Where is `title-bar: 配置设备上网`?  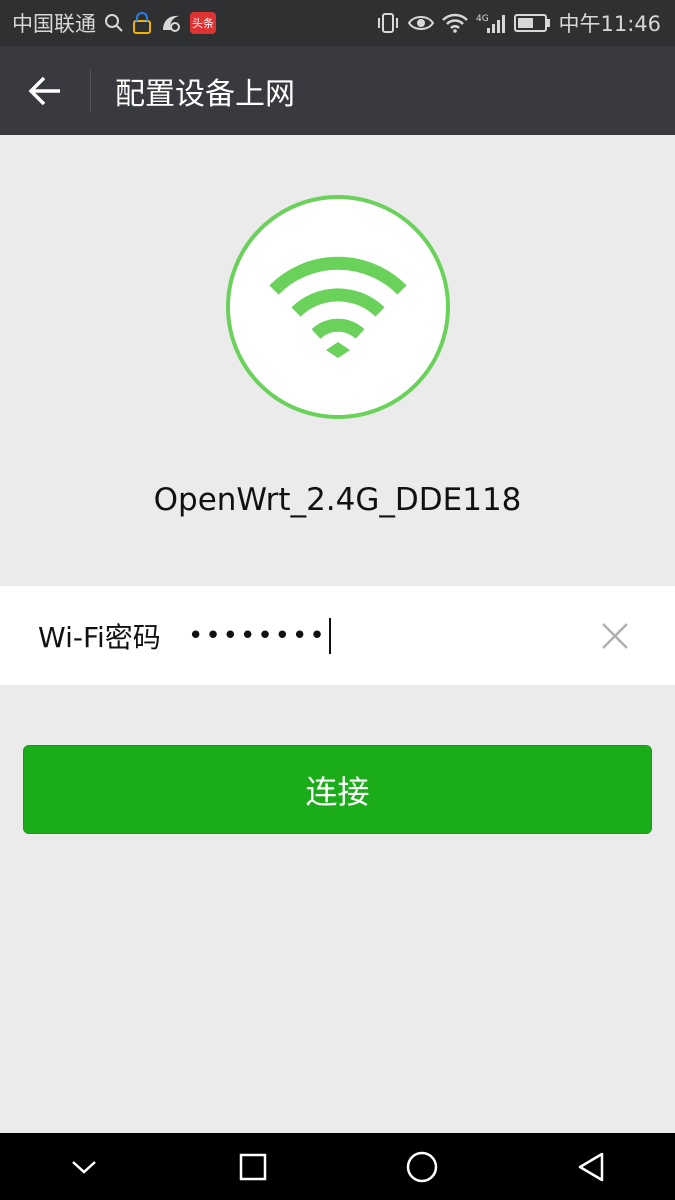
title-bar: 配置设备上网 is located at coordinates (337, 90).